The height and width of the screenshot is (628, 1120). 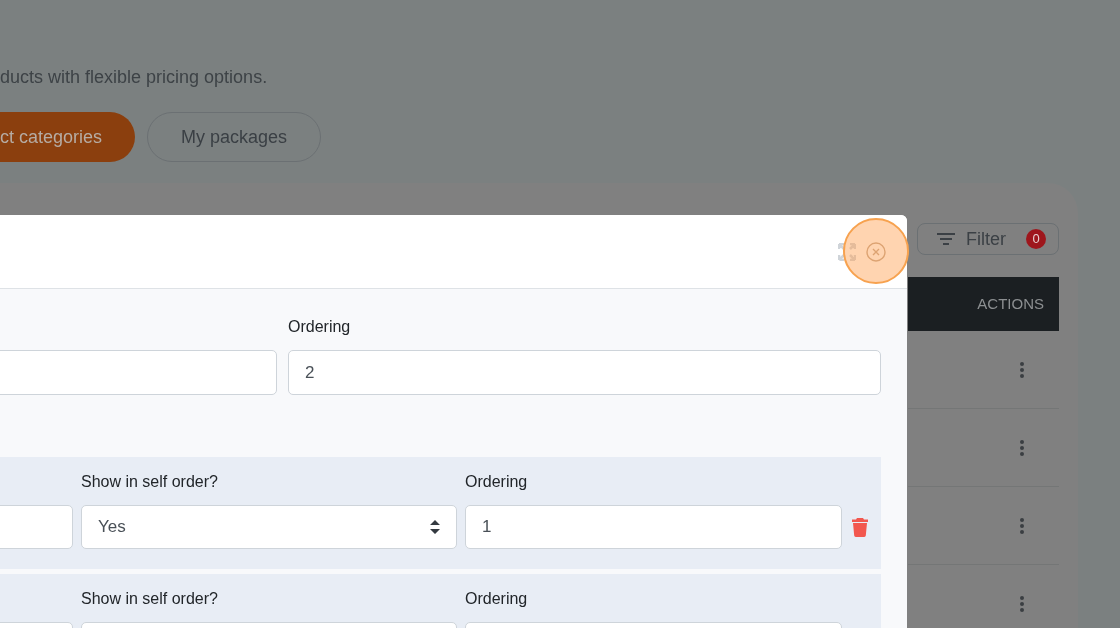 What do you see at coordinates (584, 372) in the screenshot?
I see `text-field: 2` at bounding box center [584, 372].